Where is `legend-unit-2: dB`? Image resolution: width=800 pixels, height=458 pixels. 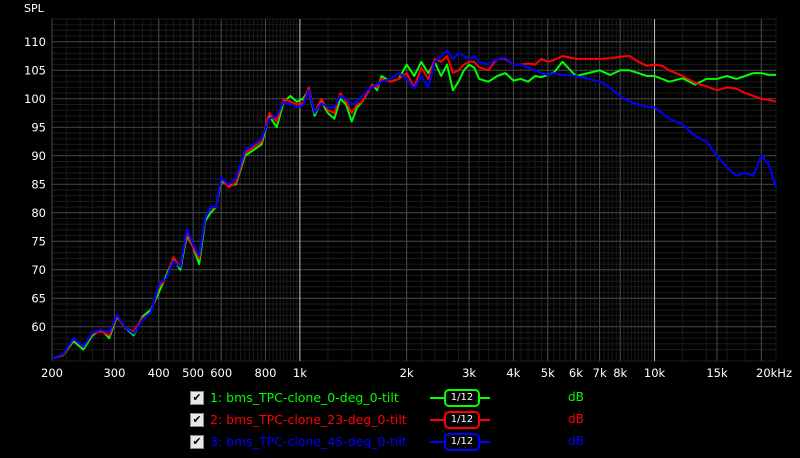
legend-unit-2: dB is located at coordinates (576, 419).